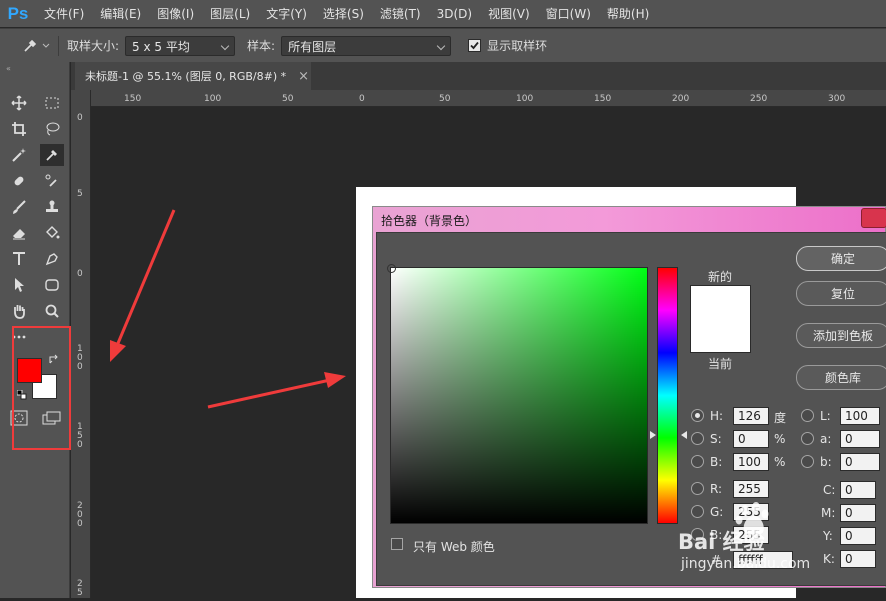 Image resolution: width=886 pixels, height=601 pixels. Describe the element at coordinates (684, 435) in the screenshot. I see `hue-slider-right-handle` at that location.